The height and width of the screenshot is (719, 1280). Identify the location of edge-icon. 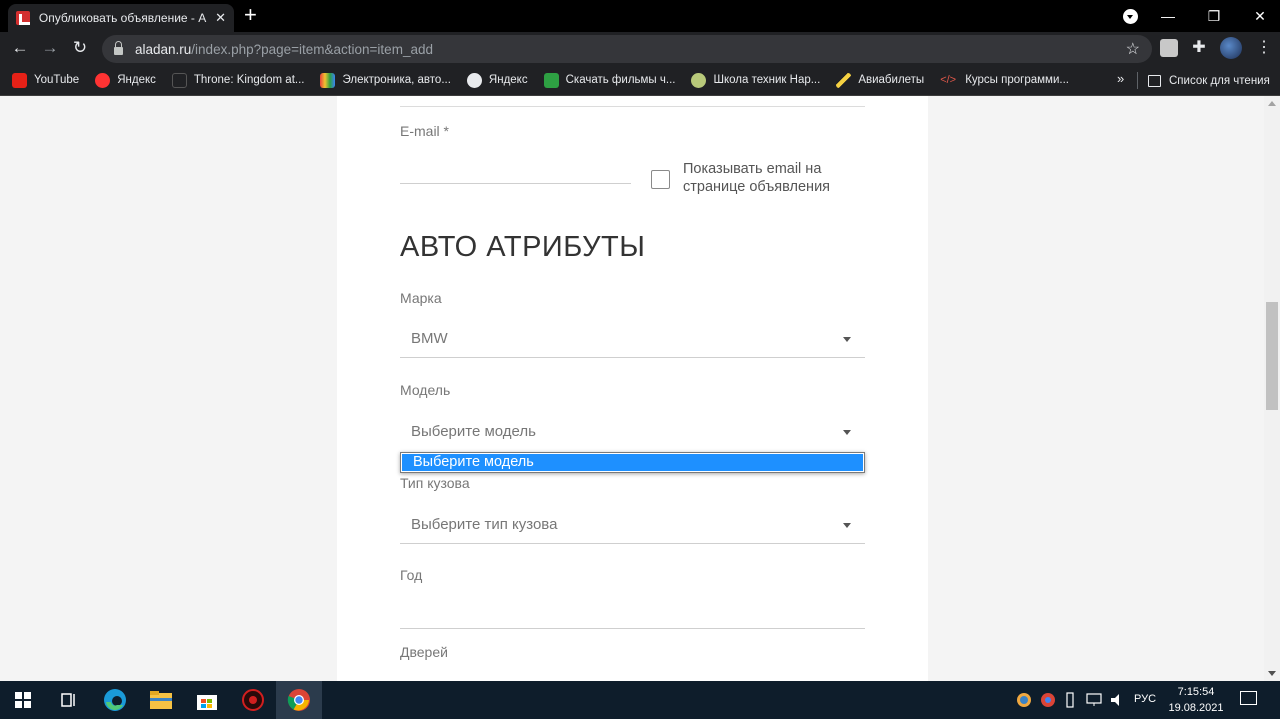
(115, 700).